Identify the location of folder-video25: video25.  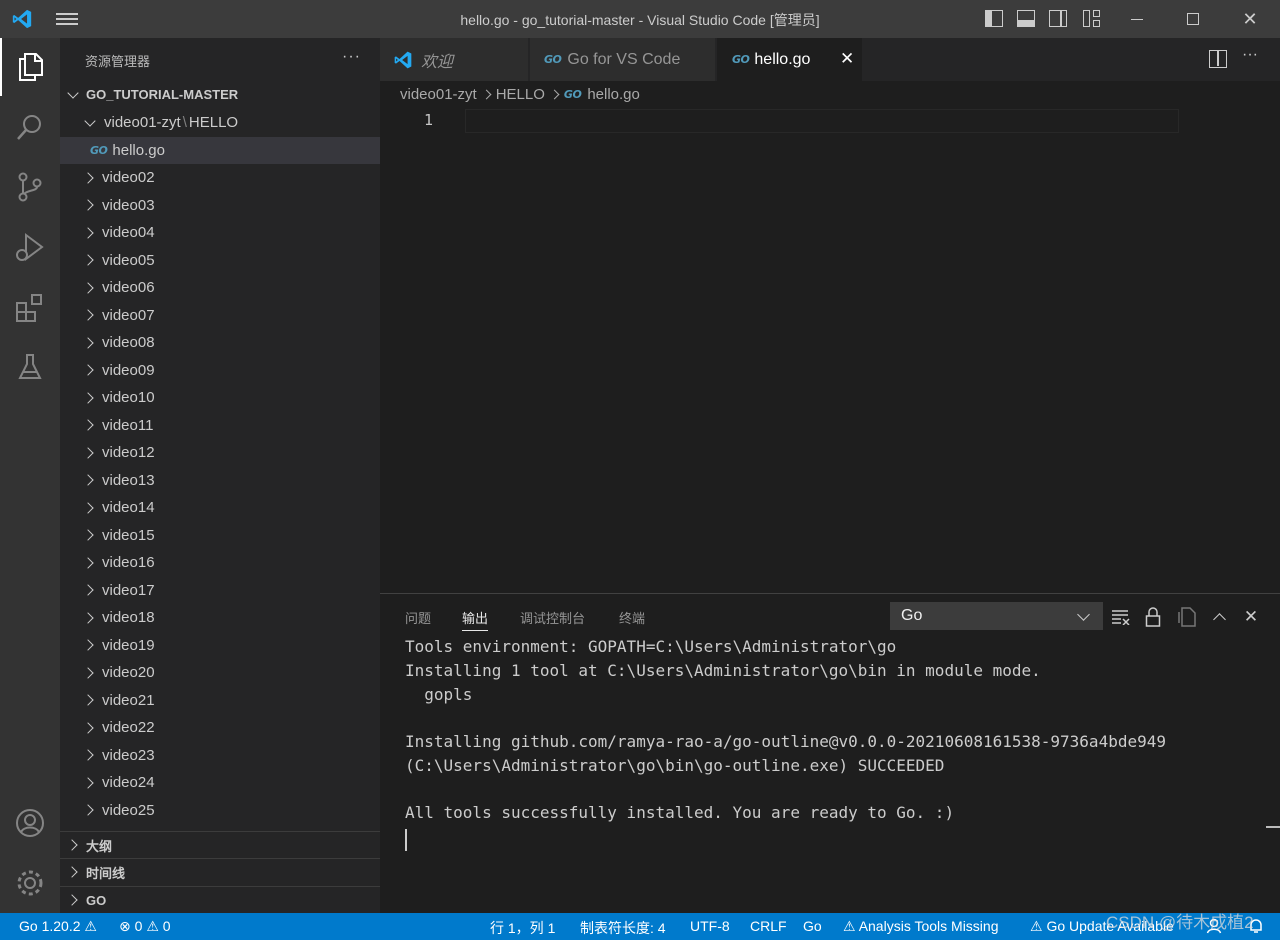
(220, 810).